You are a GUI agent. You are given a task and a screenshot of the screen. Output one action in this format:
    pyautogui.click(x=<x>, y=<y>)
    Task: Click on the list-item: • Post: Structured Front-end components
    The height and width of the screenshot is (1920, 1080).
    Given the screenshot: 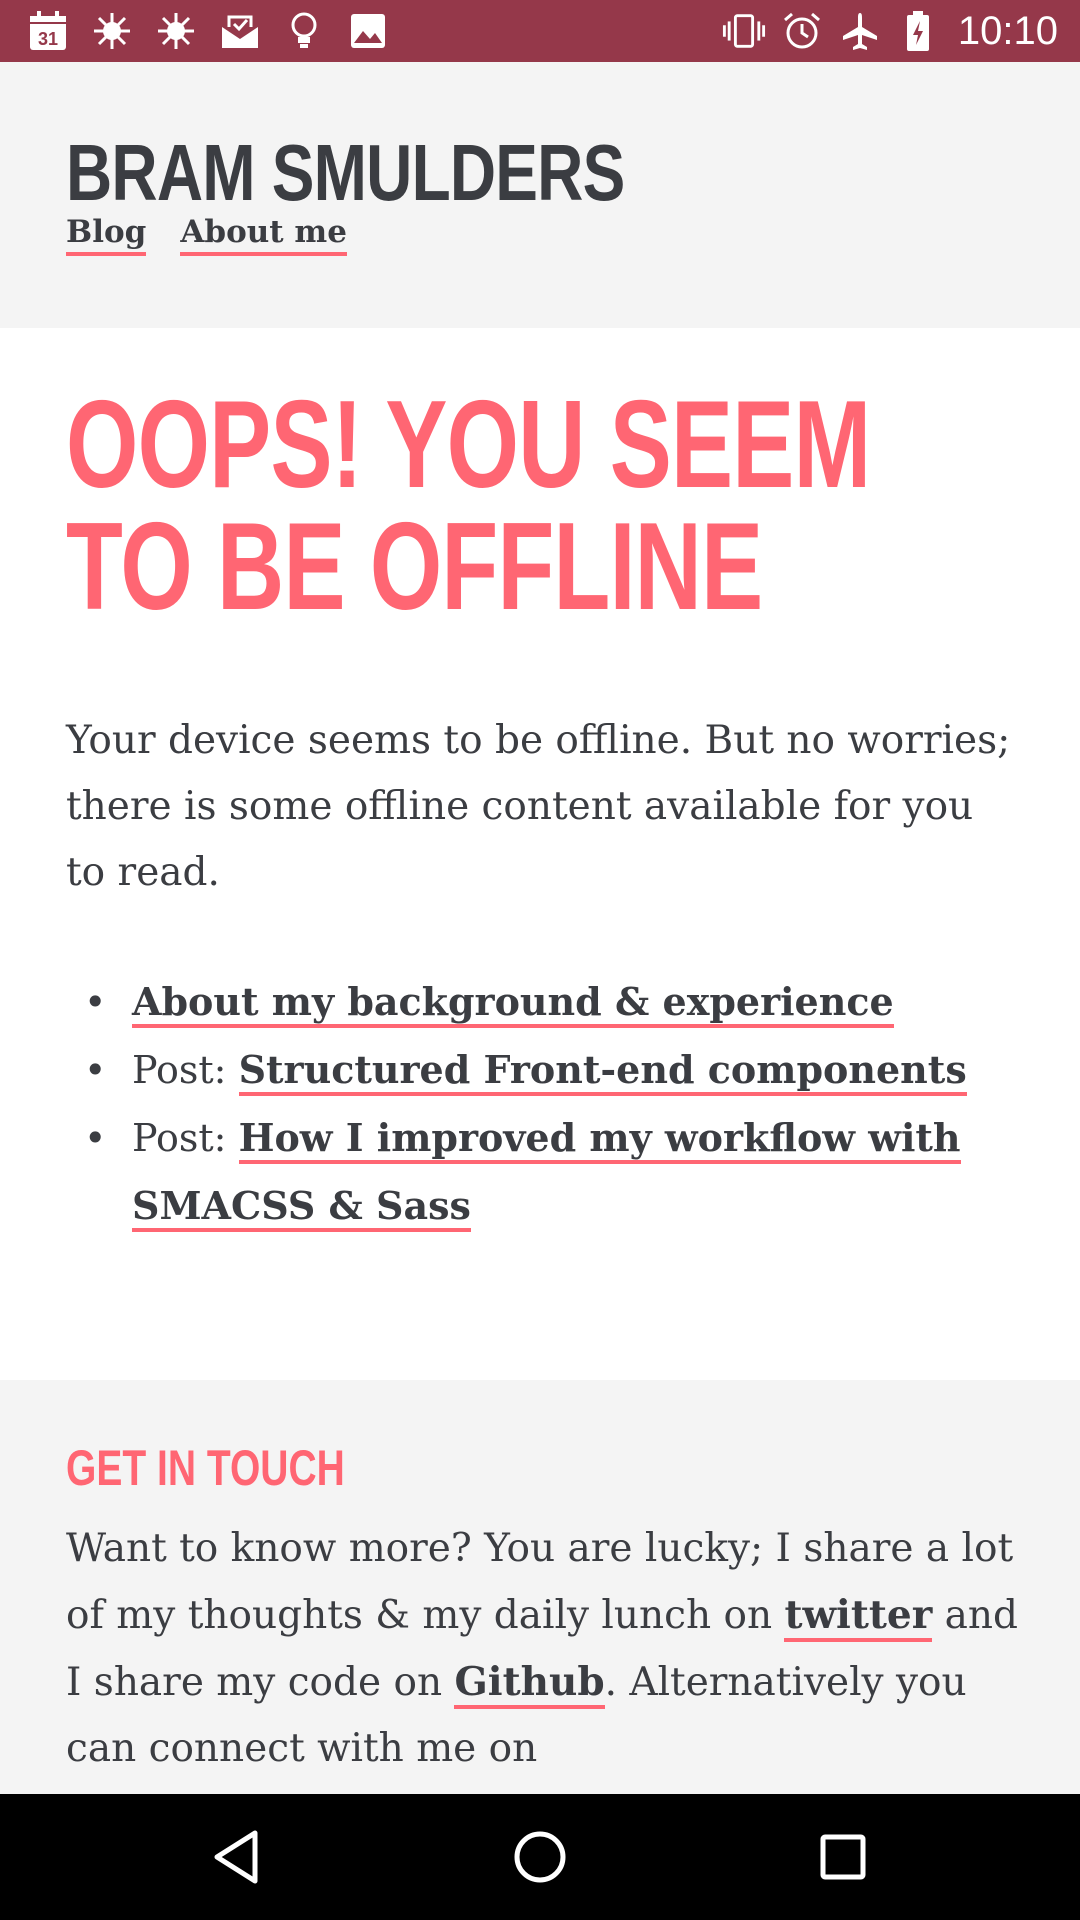 What is the action you would take?
    pyautogui.click(x=582, y=1070)
    